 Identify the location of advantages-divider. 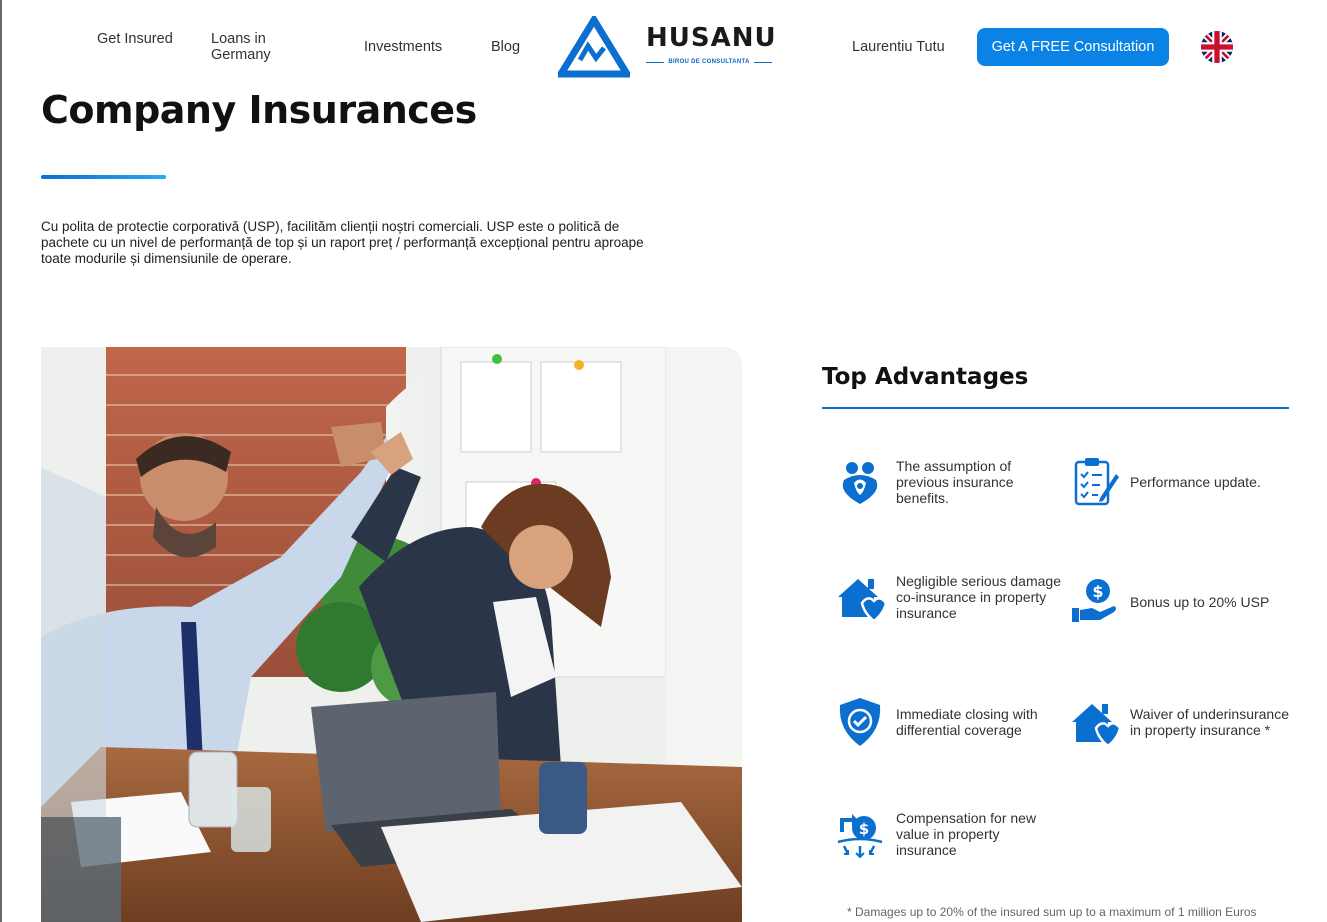
(1055, 408).